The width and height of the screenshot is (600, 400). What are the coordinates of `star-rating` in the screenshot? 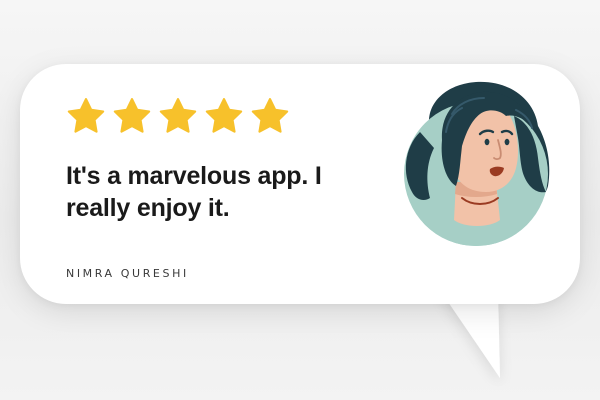 It's located at (178, 116).